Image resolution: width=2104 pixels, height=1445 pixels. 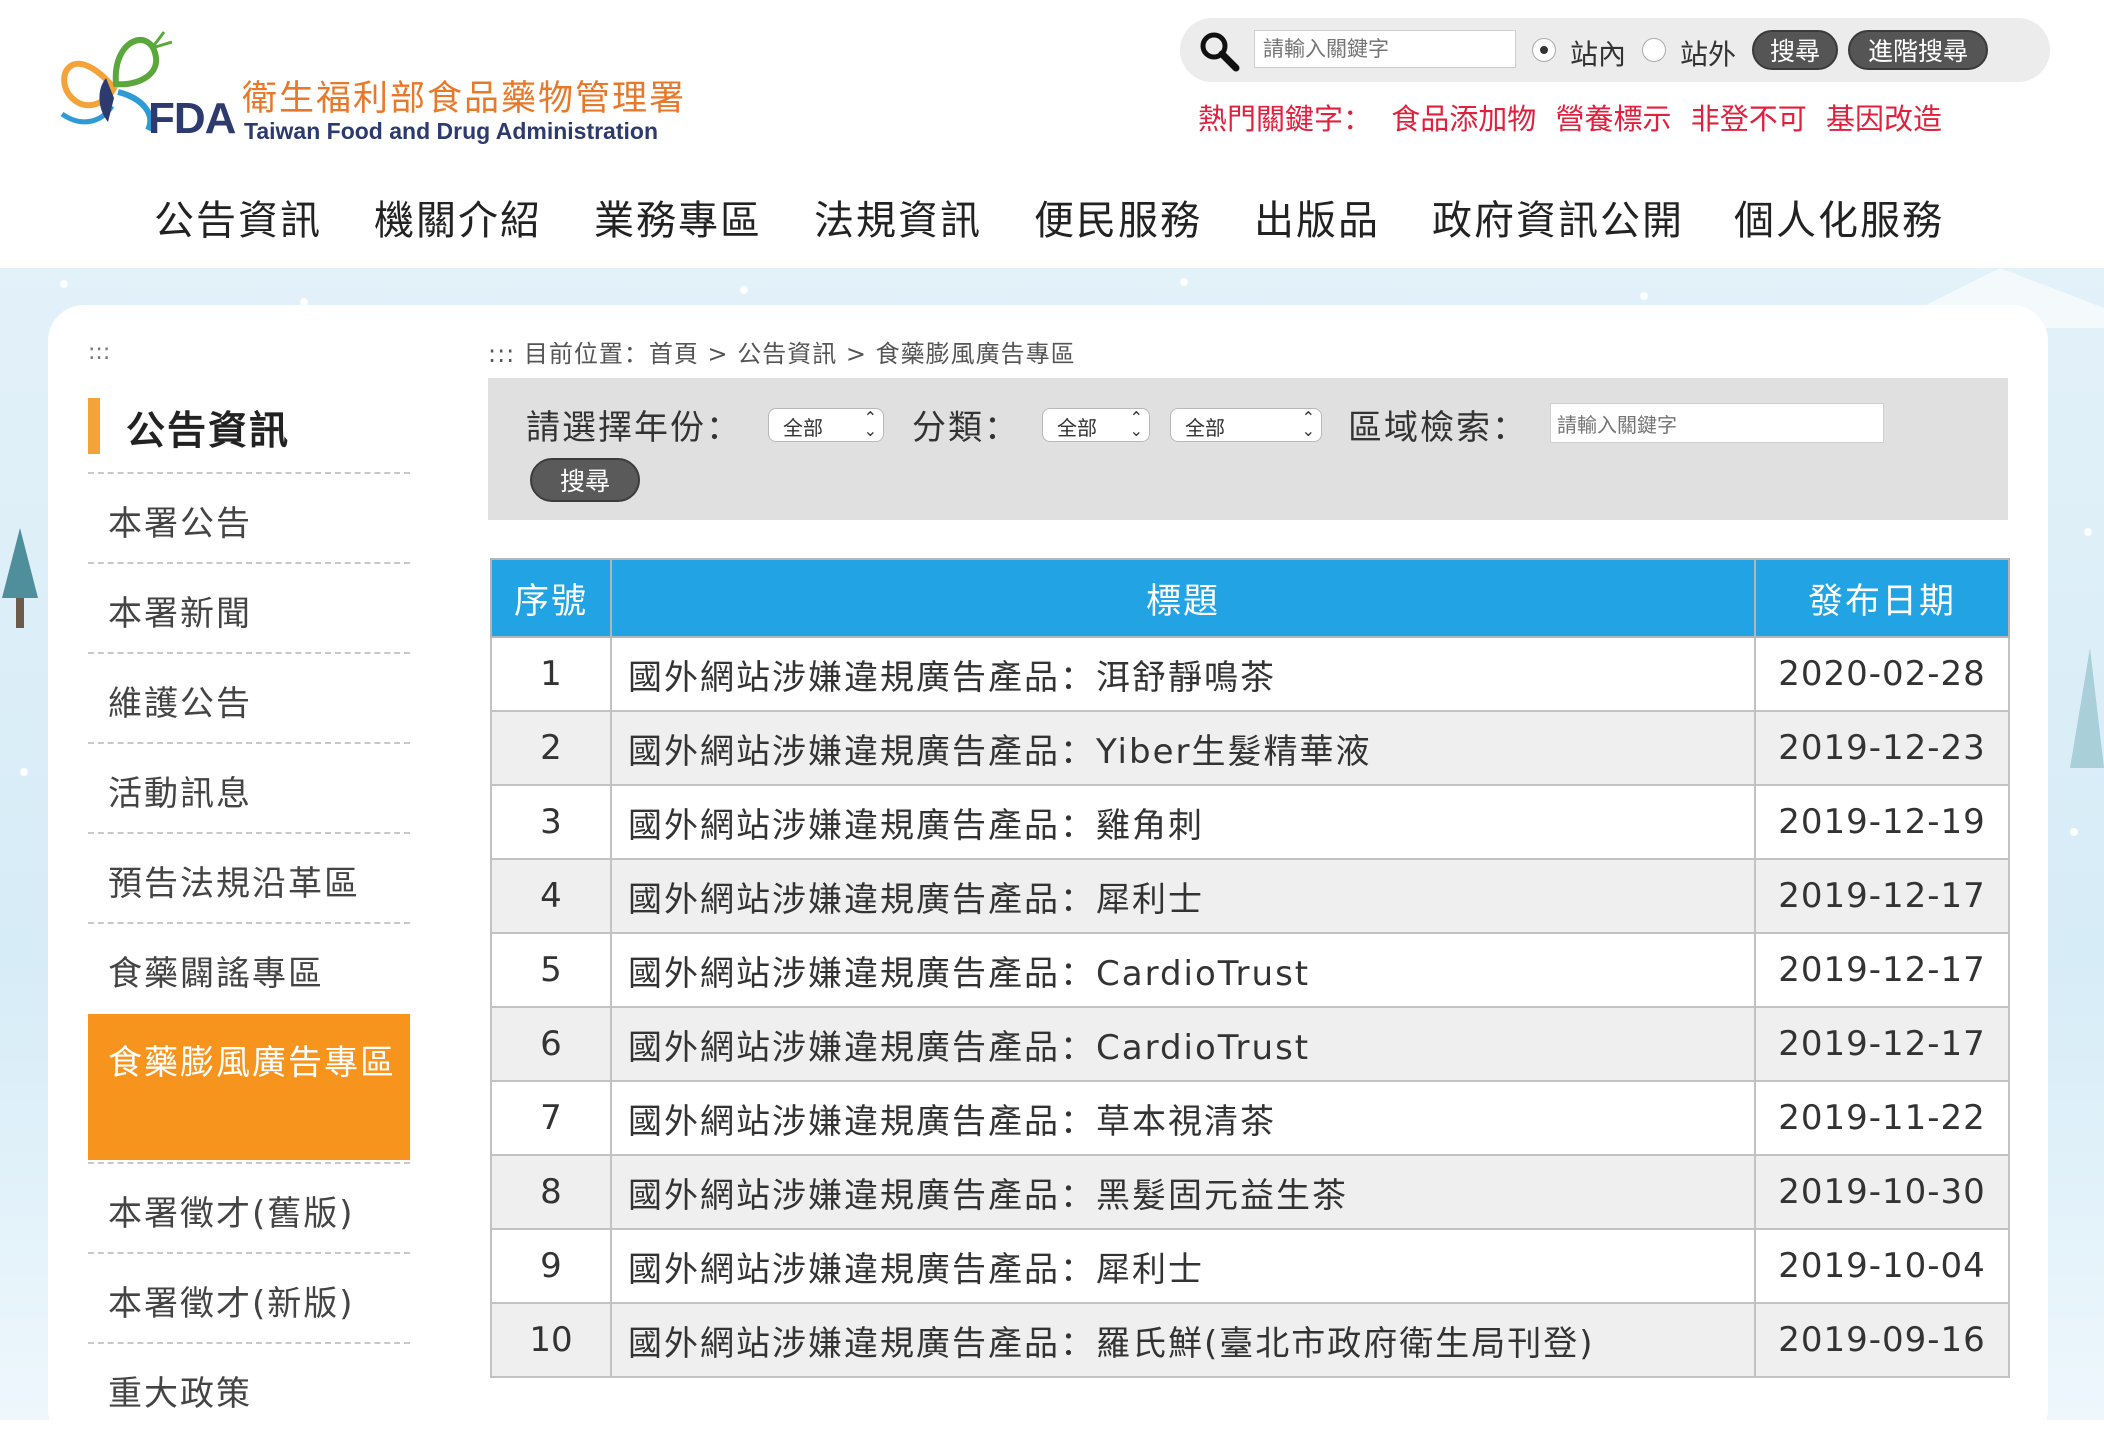 I want to click on scope-radio-external, so click(x=1654, y=50).